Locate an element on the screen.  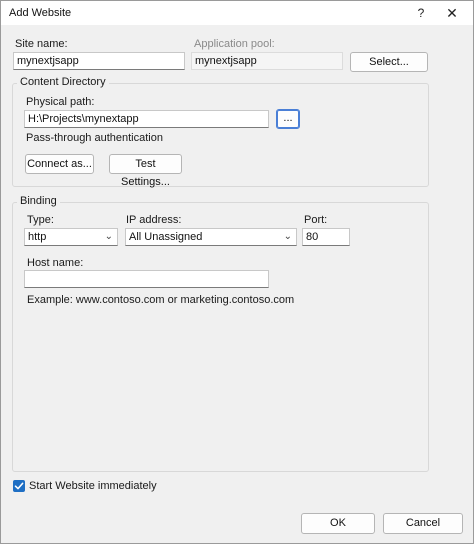
ok-button: OK is located at coordinates (338, 523).